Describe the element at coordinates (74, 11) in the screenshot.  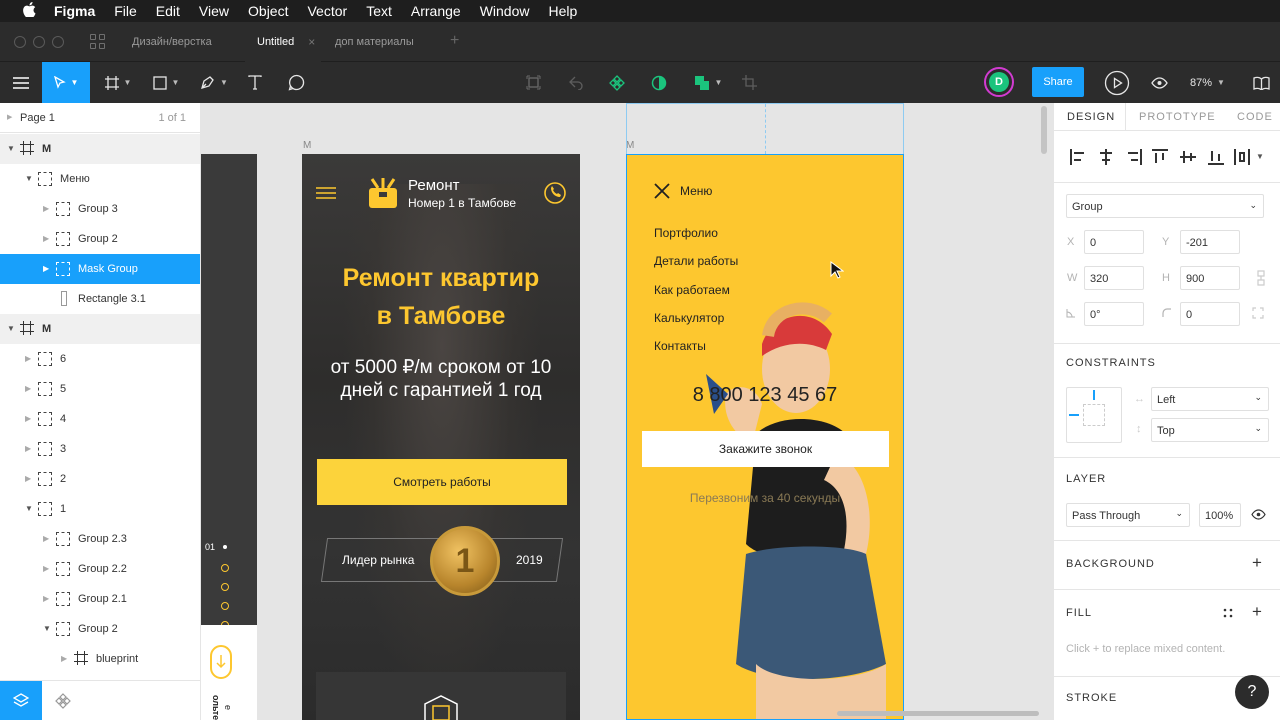
I see `menu-figma: Figma` at that location.